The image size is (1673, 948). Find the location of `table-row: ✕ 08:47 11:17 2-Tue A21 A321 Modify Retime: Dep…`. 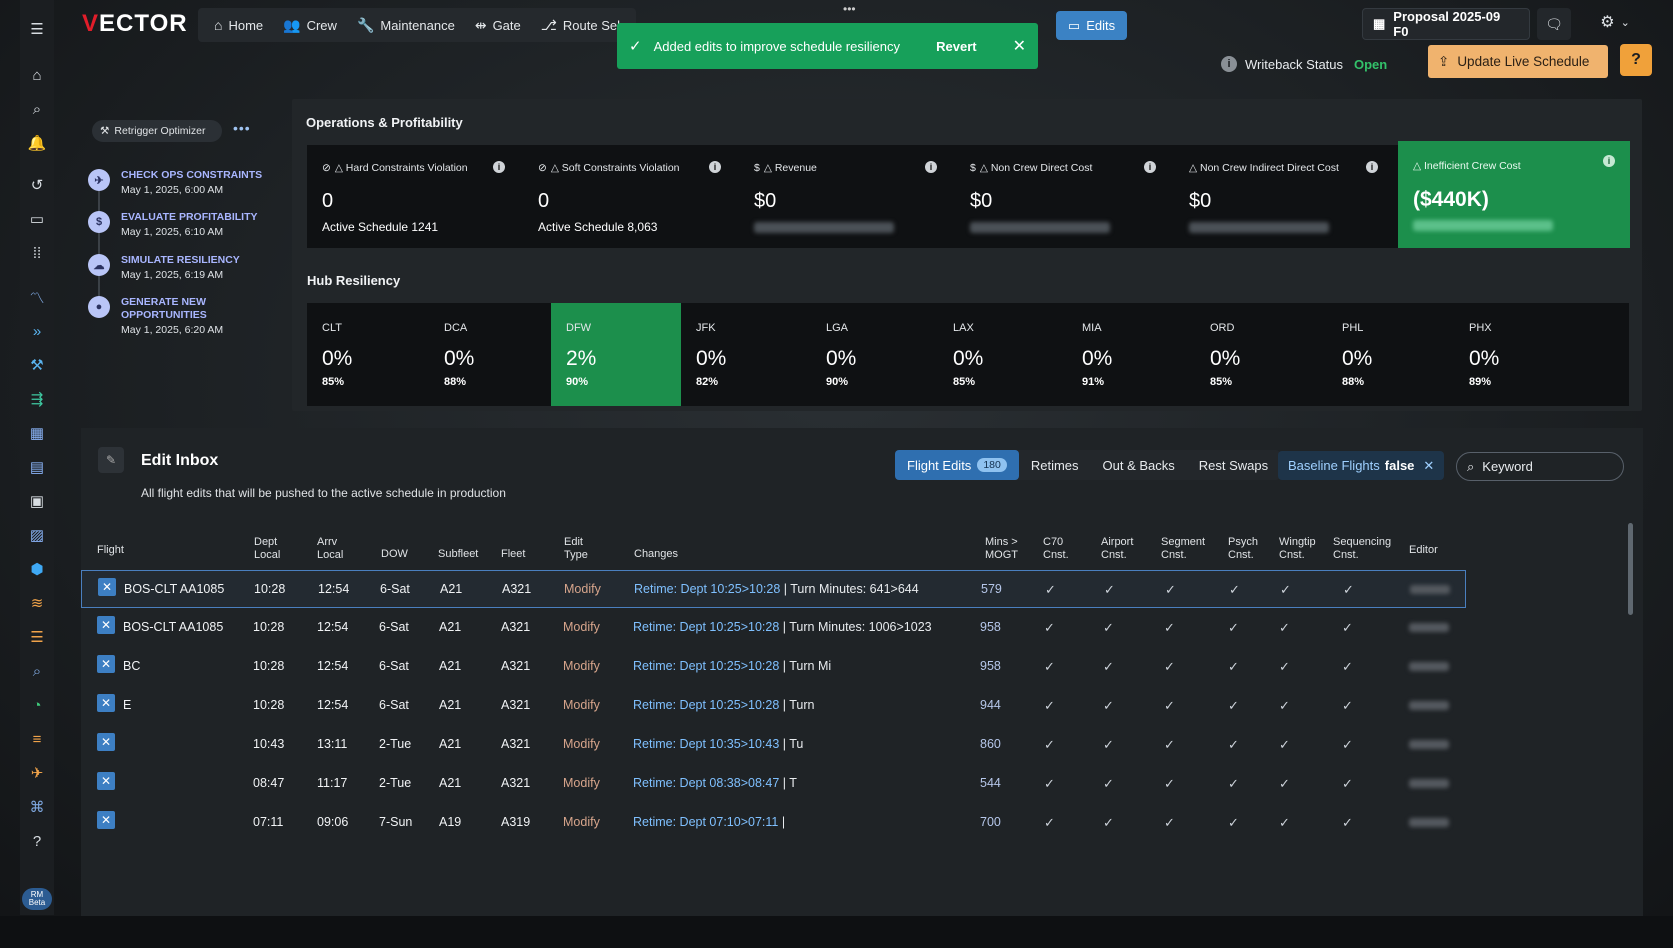

table-row: ✕ 08:47 11:17 2-Tue A21 A321 Modify Retime: Dep… is located at coordinates (773, 784).